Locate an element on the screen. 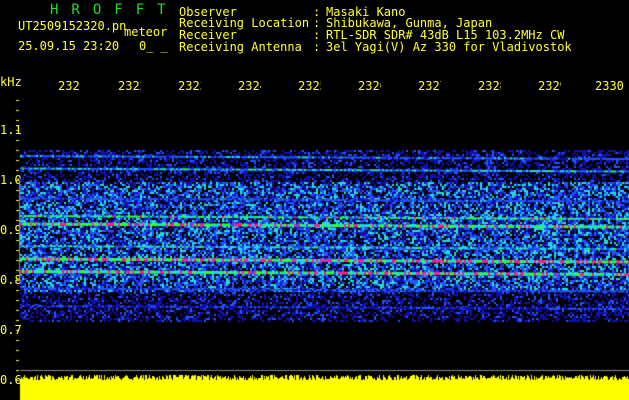  time-tick-label: 2327 is located at coordinates (429, 86).